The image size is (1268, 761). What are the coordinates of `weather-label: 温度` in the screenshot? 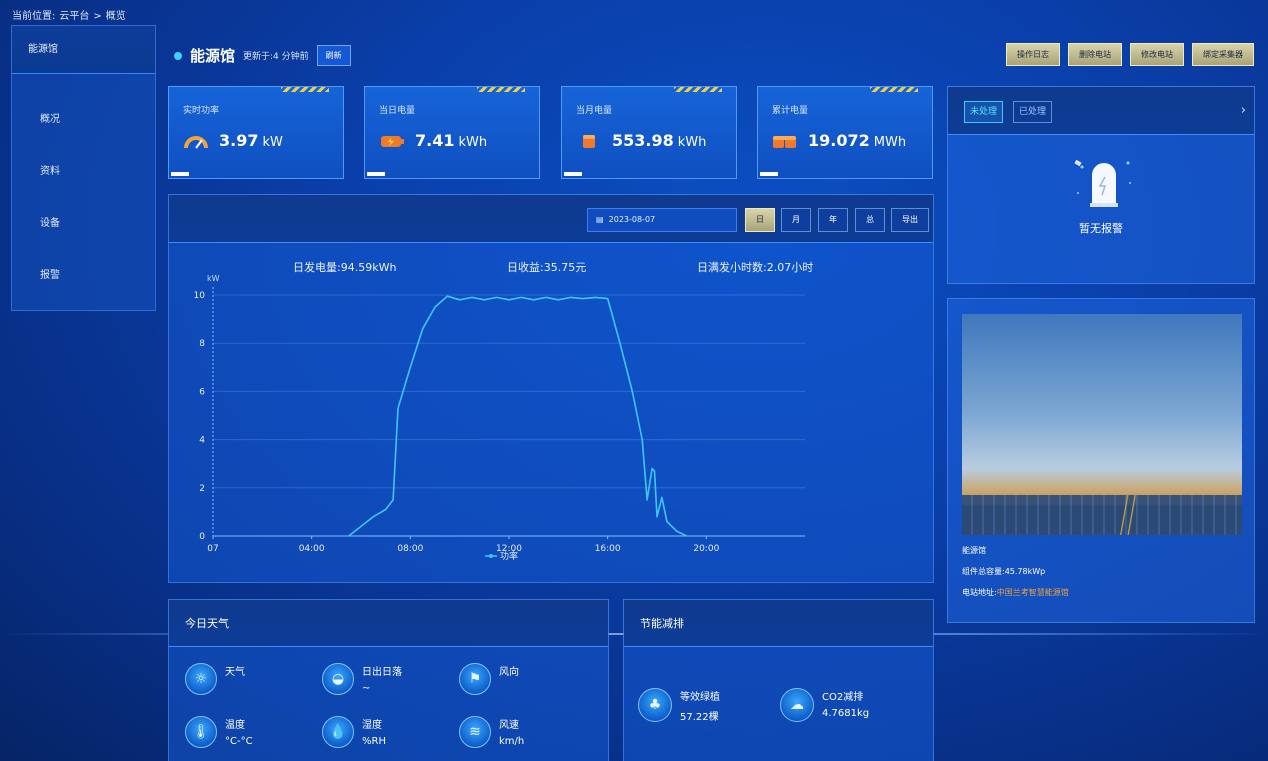 It's located at (235, 725).